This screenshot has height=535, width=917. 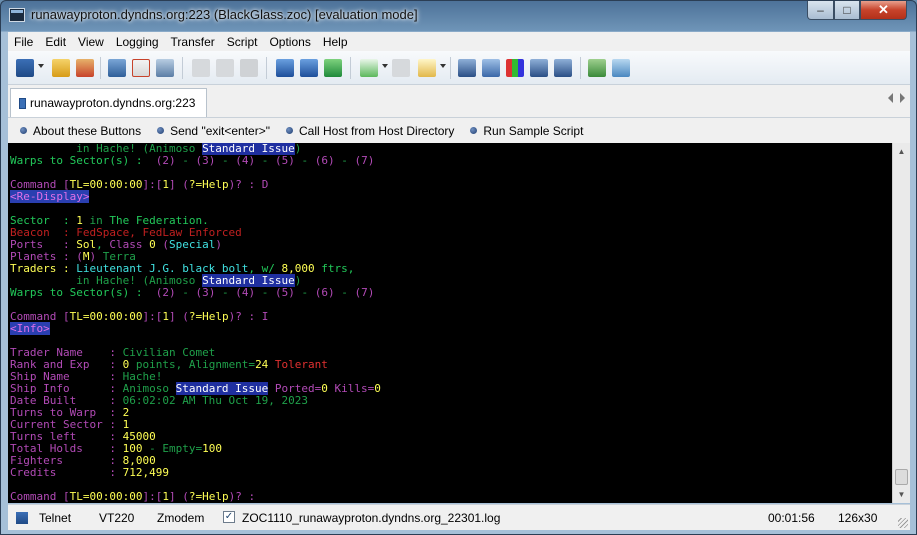 What do you see at coordinates (242, 496) in the screenshot?
I see `terminal-text: )? :` at bounding box center [242, 496].